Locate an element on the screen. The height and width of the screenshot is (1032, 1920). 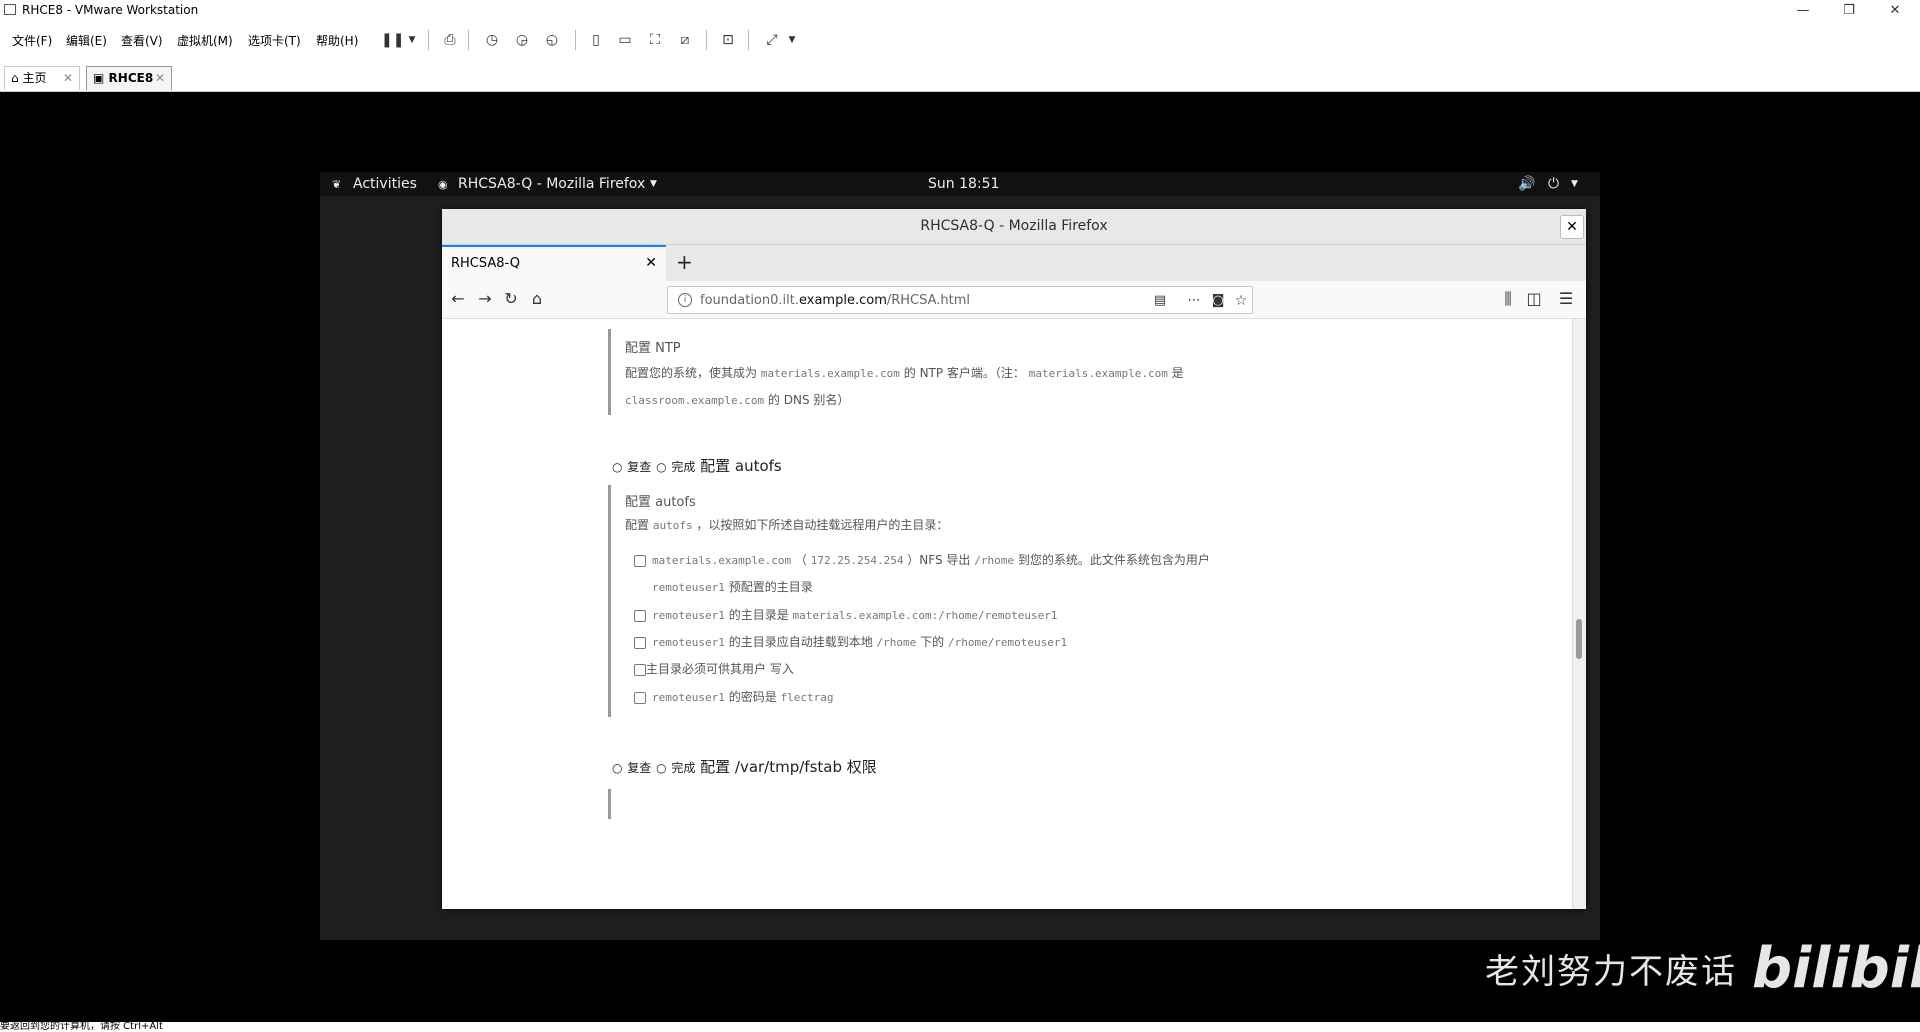
reader-view-icon: ▤ is located at coordinates (1160, 301).